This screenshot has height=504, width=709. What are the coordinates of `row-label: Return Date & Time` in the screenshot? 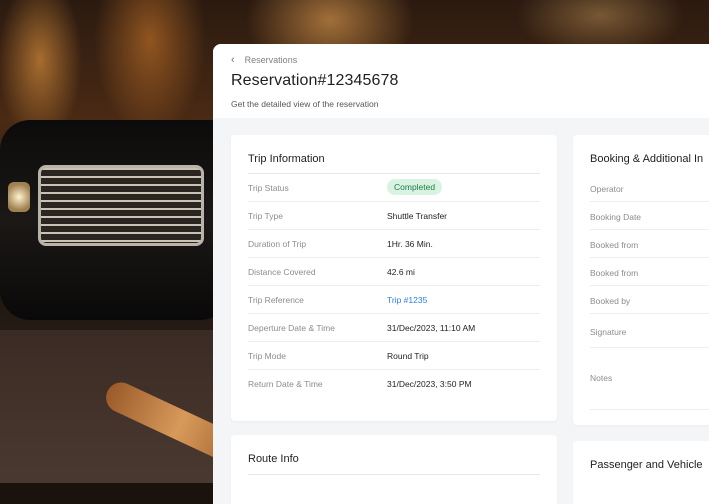 It's located at (285, 384).